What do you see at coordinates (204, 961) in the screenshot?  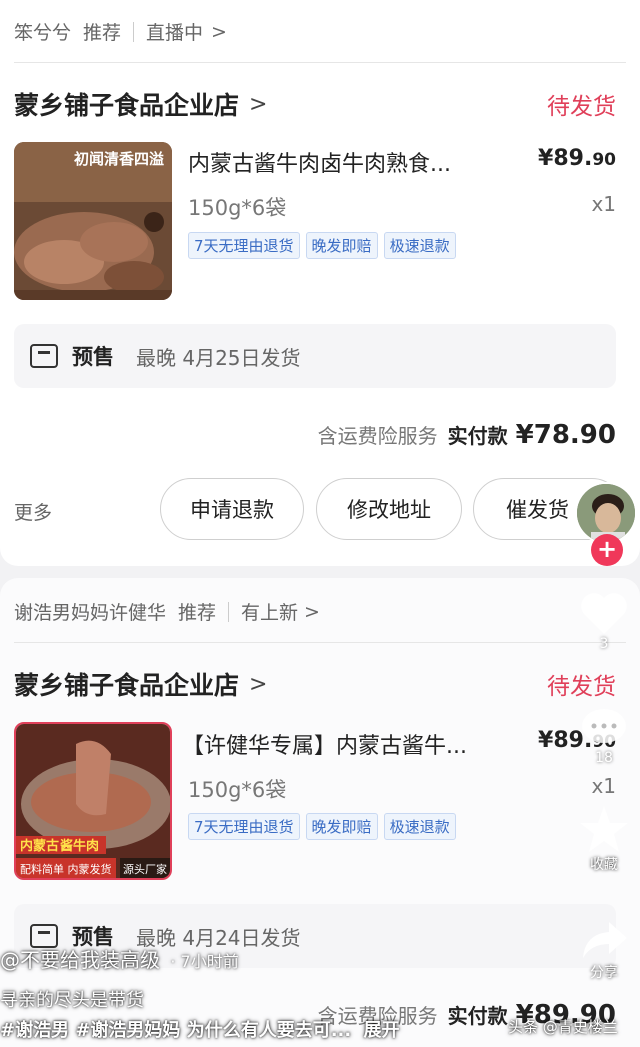 I see `video-time: · 7小时前` at bounding box center [204, 961].